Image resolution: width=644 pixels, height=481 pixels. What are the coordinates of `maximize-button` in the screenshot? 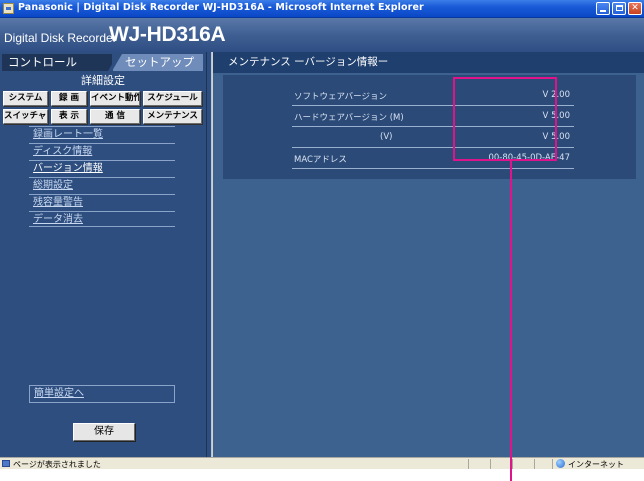 It's located at (619, 8).